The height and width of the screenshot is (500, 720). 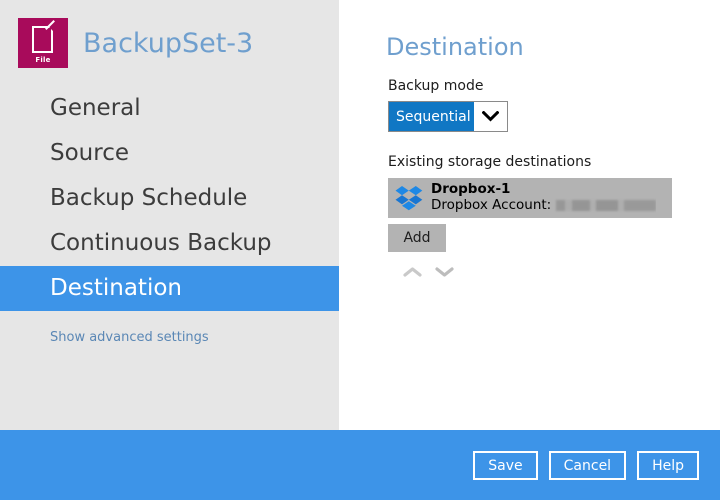 What do you see at coordinates (505, 465) in the screenshot?
I see `save-button: Save` at bounding box center [505, 465].